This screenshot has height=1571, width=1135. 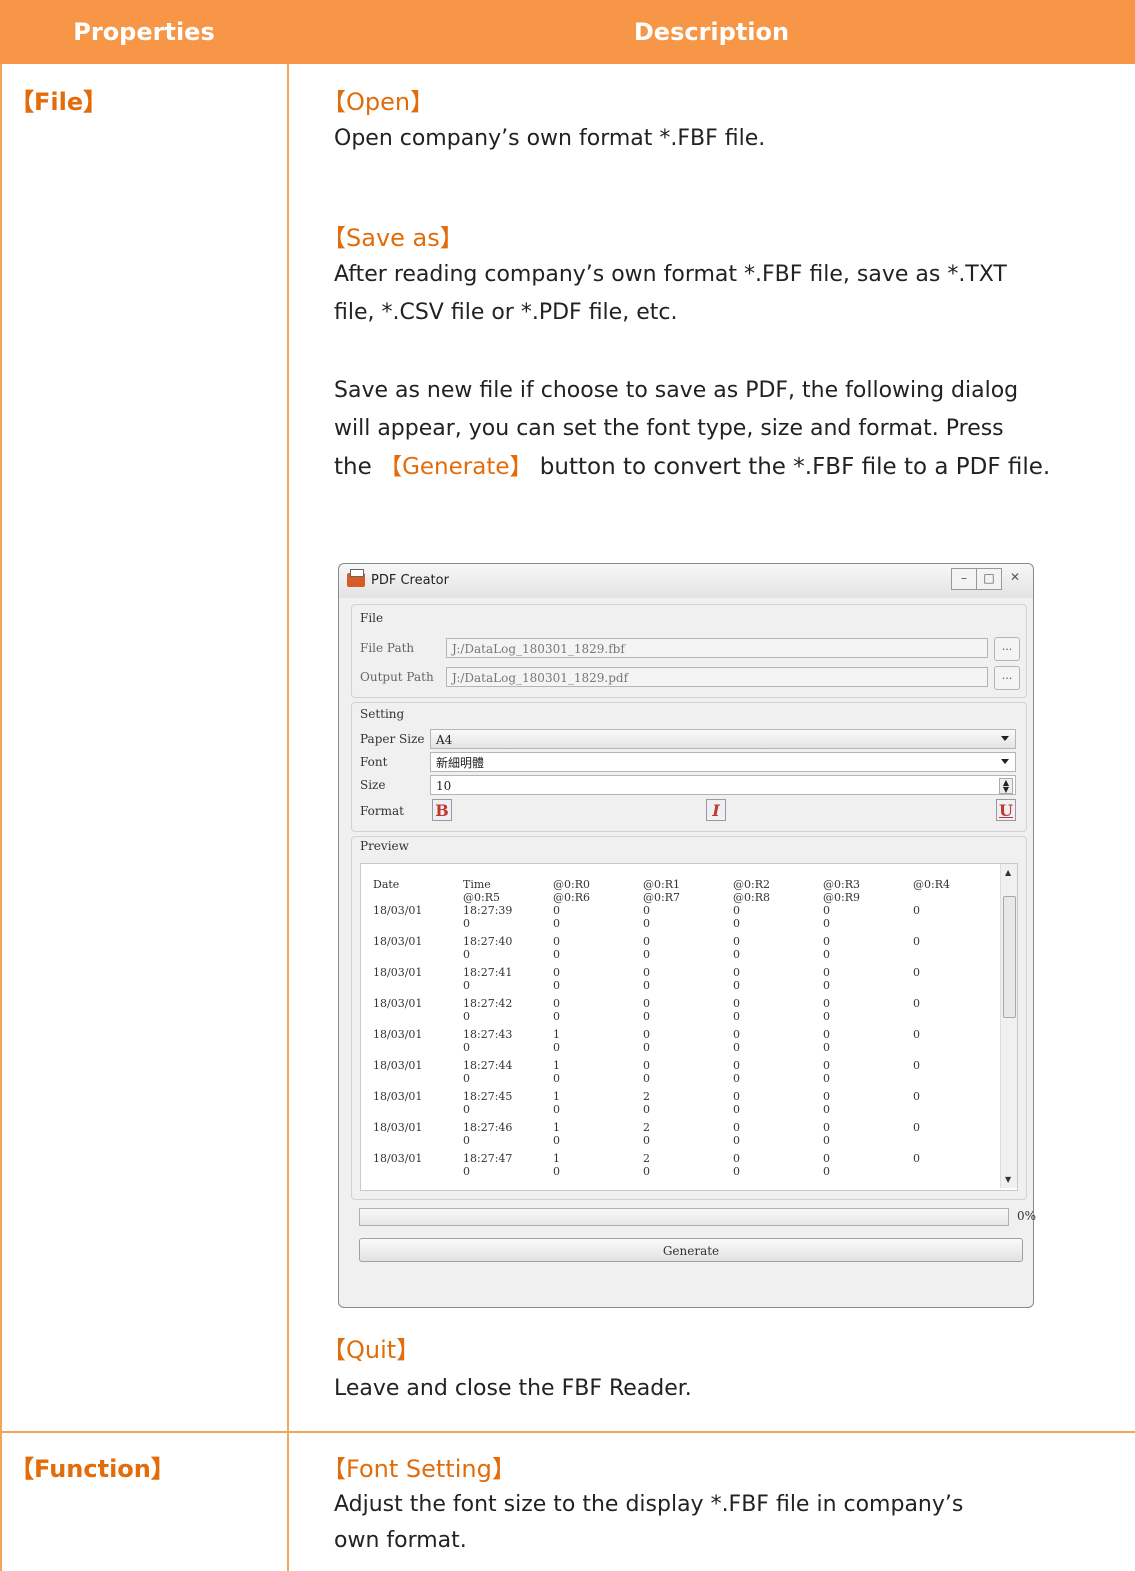 I want to click on underline-button: U, so click(x=1006, y=810).